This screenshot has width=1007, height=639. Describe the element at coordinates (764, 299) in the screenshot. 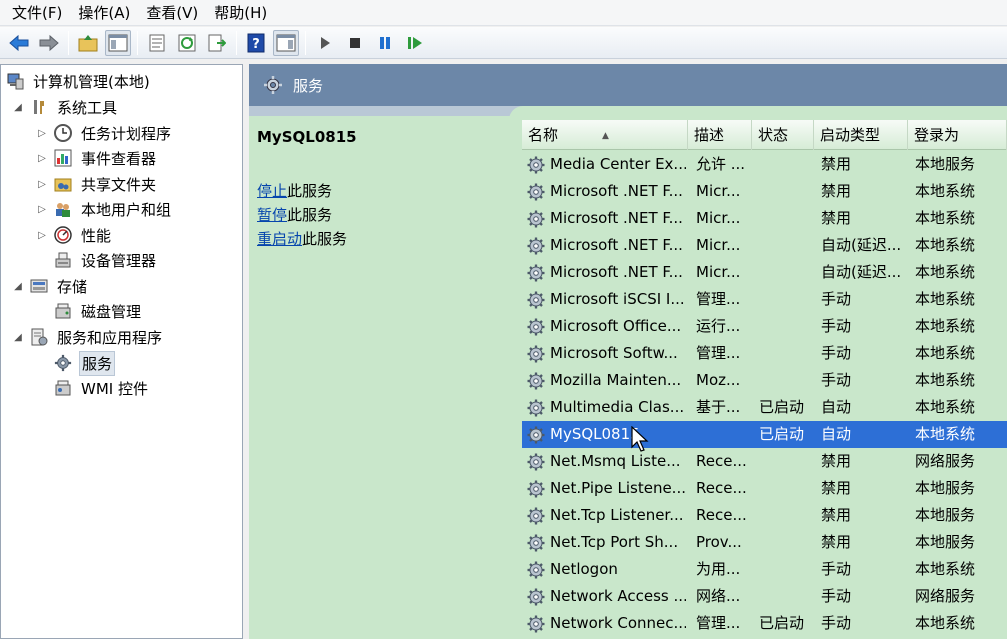

I see `table-row: Microsoft iSCSI I... 管理... 手动 本地系统` at that location.